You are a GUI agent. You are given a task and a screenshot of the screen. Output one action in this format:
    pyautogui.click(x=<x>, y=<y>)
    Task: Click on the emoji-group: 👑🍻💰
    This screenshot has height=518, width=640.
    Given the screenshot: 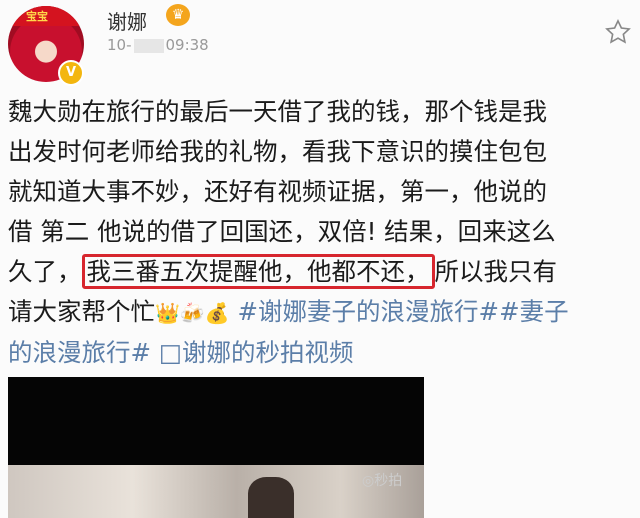 What is the action you would take?
    pyautogui.click(x=192, y=313)
    